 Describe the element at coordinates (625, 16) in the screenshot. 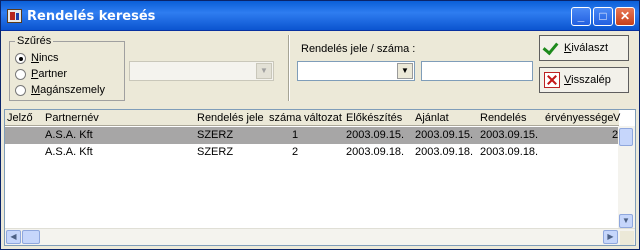

I see `close-button: ✕` at that location.